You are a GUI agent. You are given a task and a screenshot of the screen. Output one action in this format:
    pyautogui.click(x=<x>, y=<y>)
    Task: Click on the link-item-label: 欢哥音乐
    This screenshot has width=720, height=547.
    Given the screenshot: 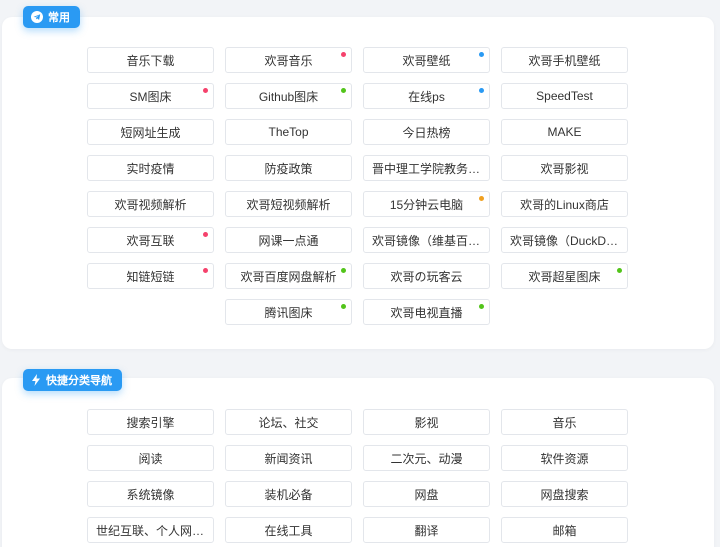 What is the action you would take?
    pyautogui.click(x=288, y=60)
    